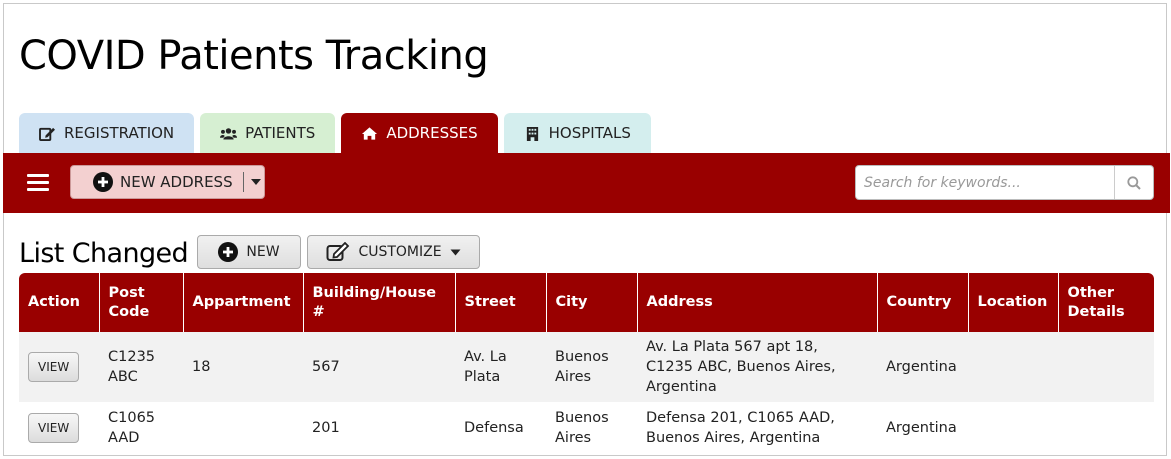  What do you see at coordinates (379, 367) in the screenshot?
I see `cell-building: 567` at bounding box center [379, 367].